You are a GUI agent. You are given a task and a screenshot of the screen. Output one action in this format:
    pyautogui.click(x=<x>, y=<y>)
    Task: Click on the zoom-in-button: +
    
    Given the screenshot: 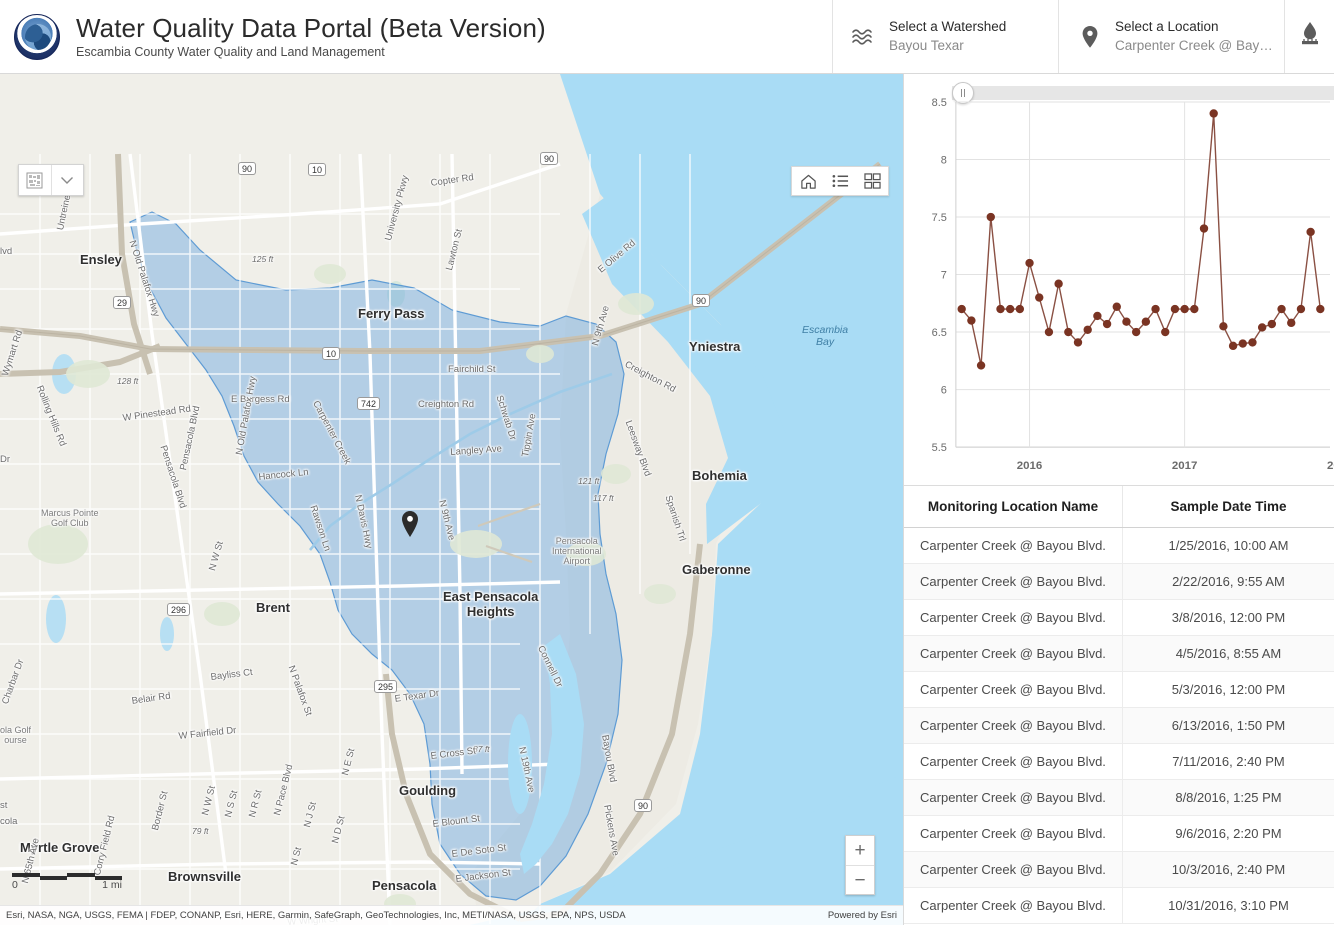 What is the action you would take?
    pyautogui.click(x=860, y=850)
    